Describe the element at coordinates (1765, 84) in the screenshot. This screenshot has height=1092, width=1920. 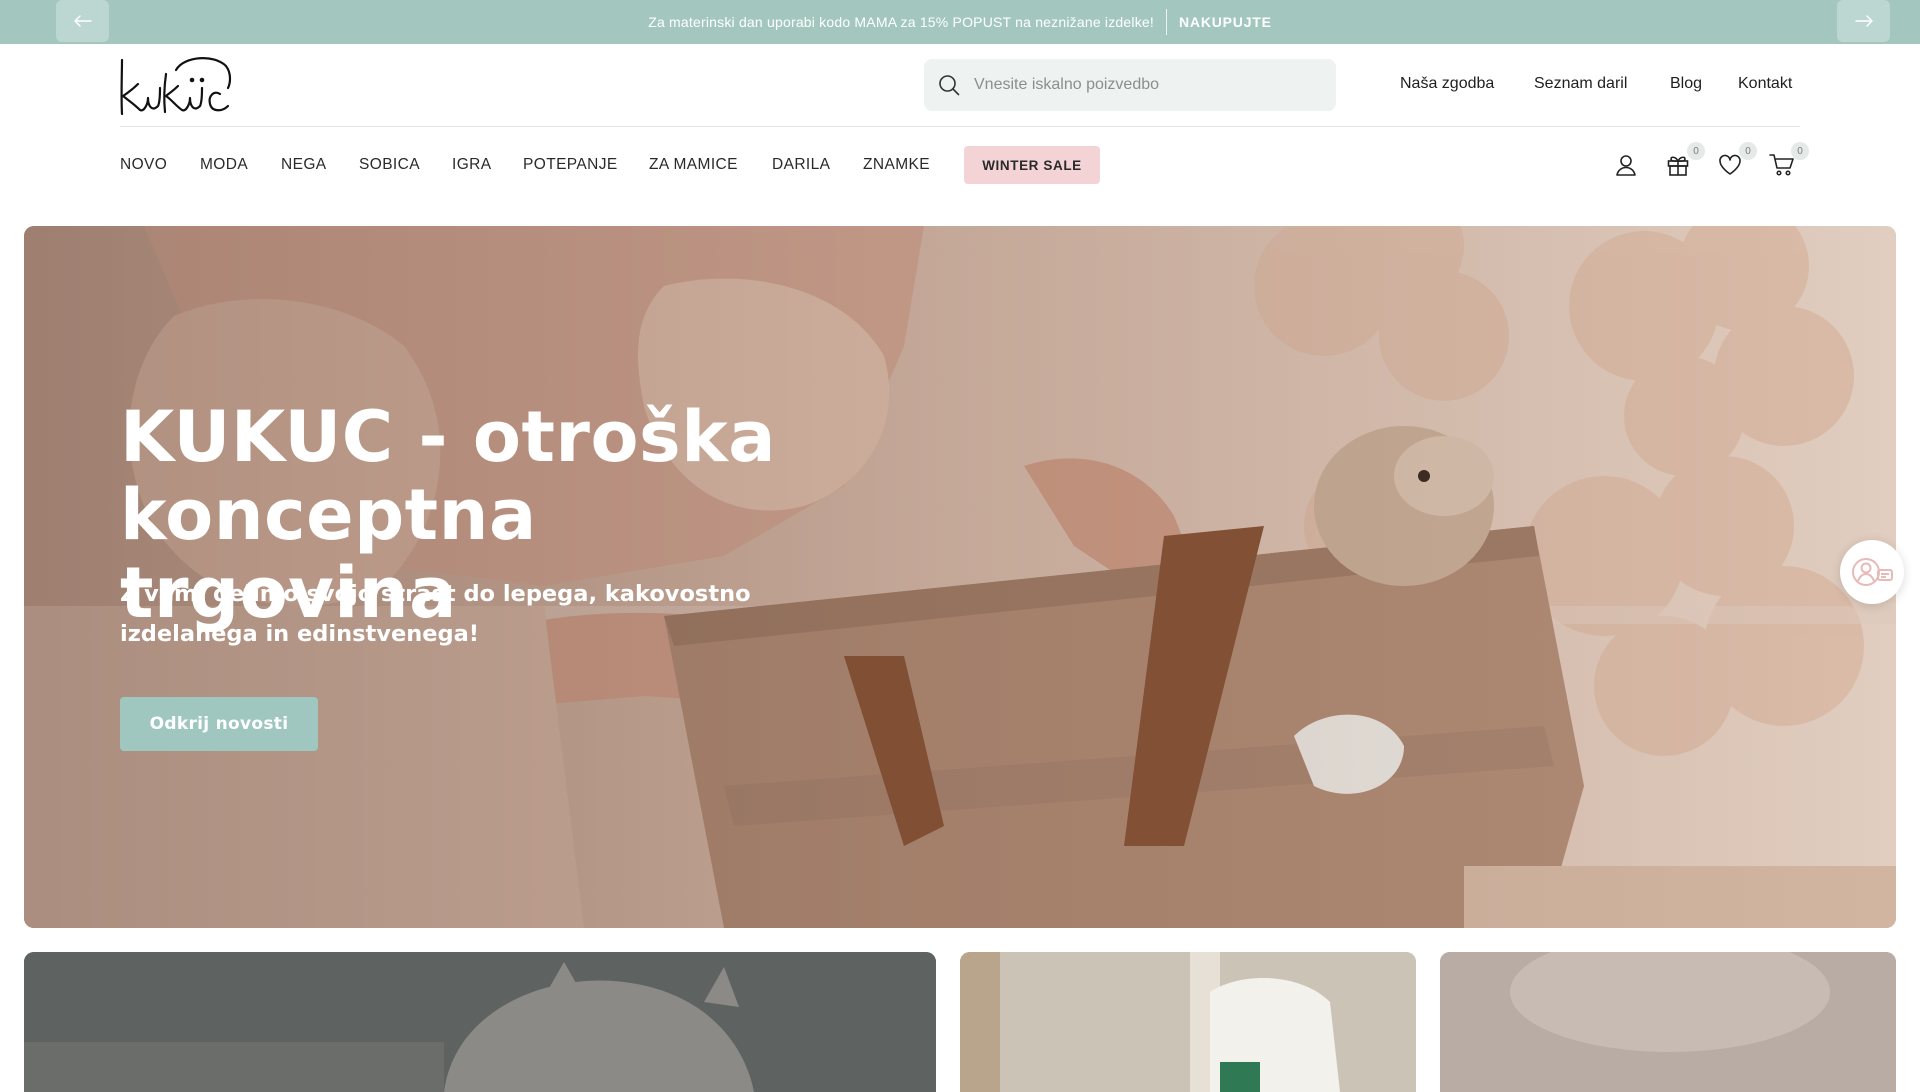
I see `top-link-kontakt: Kontakt` at that location.